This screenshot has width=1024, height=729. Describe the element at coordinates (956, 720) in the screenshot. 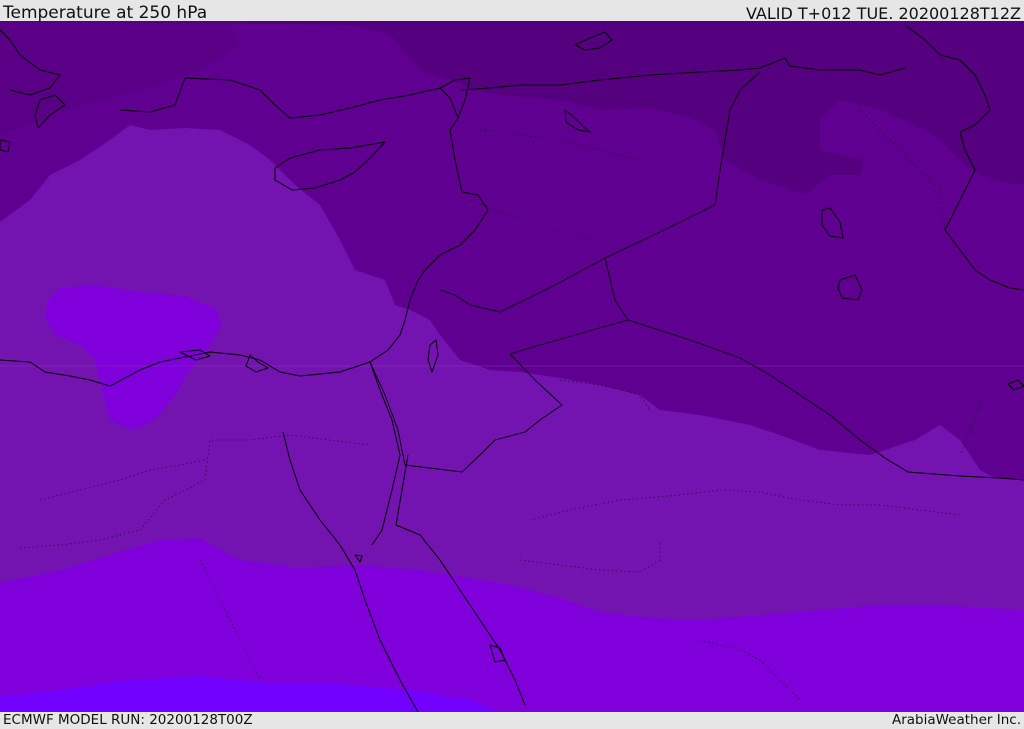

I see `credit-label: ArabiaWeather Inc.` at that location.